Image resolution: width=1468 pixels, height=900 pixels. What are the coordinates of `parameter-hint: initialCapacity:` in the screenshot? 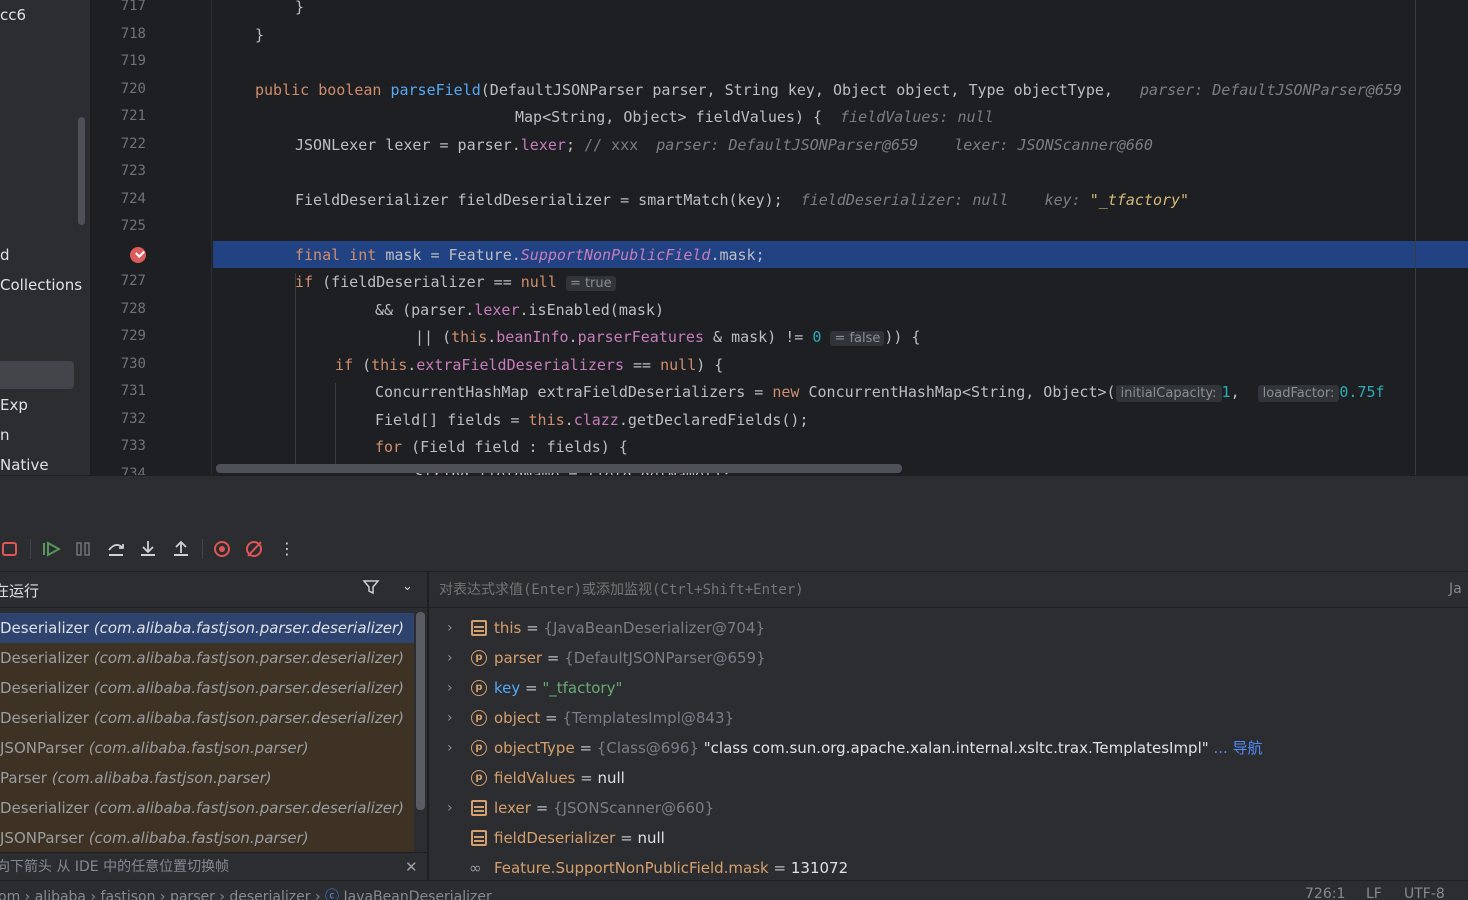 It's located at (1168, 393).